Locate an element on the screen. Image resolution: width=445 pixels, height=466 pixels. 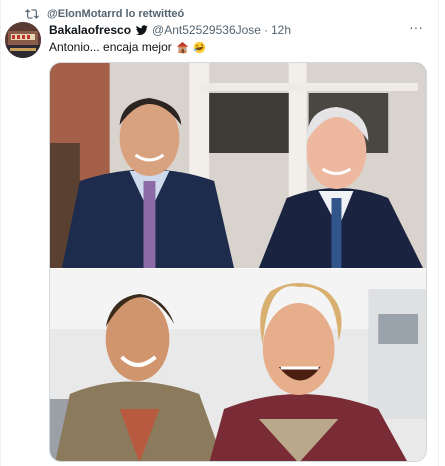
rofl-emoji-icon is located at coordinates (199, 47).